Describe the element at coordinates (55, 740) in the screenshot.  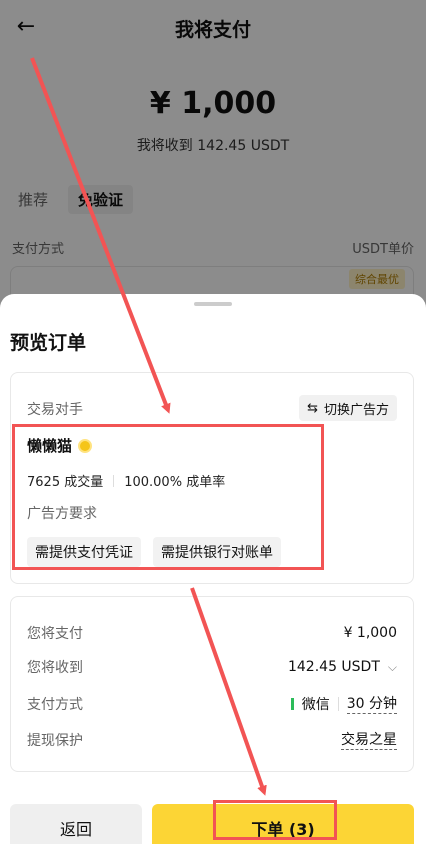
I see `detail-label: 提现保护` at that location.